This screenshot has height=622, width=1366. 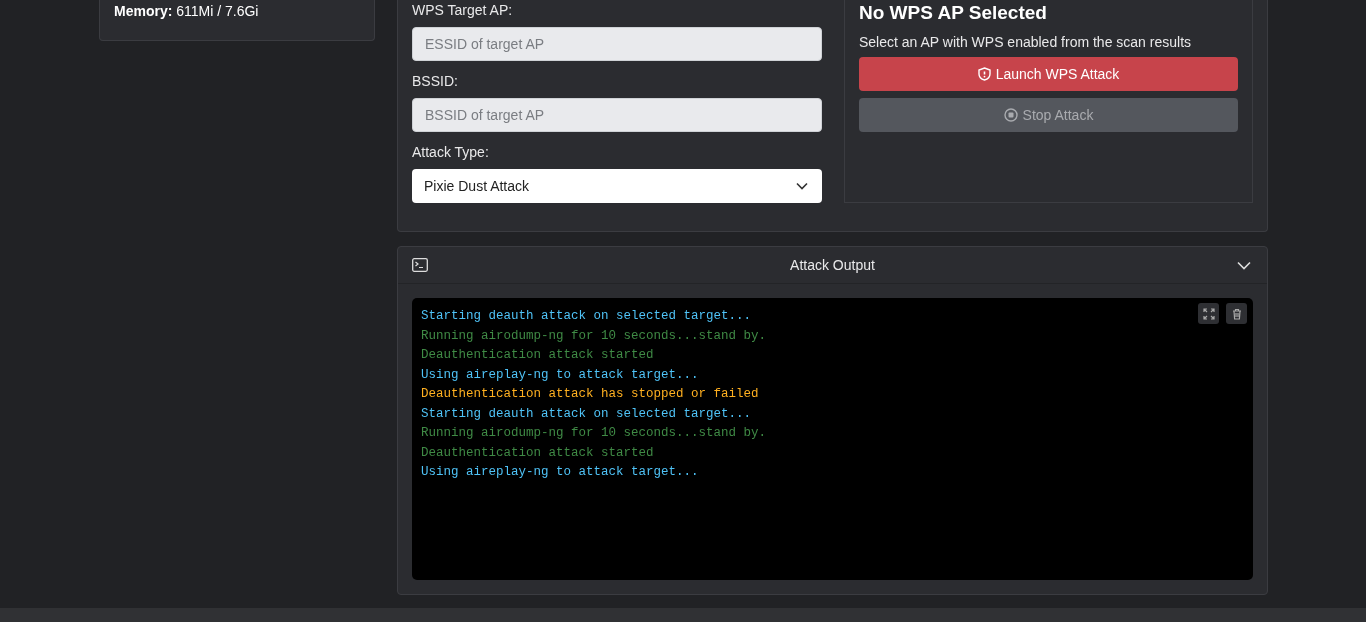 I want to click on terminal-icon, so click(x=420, y=265).